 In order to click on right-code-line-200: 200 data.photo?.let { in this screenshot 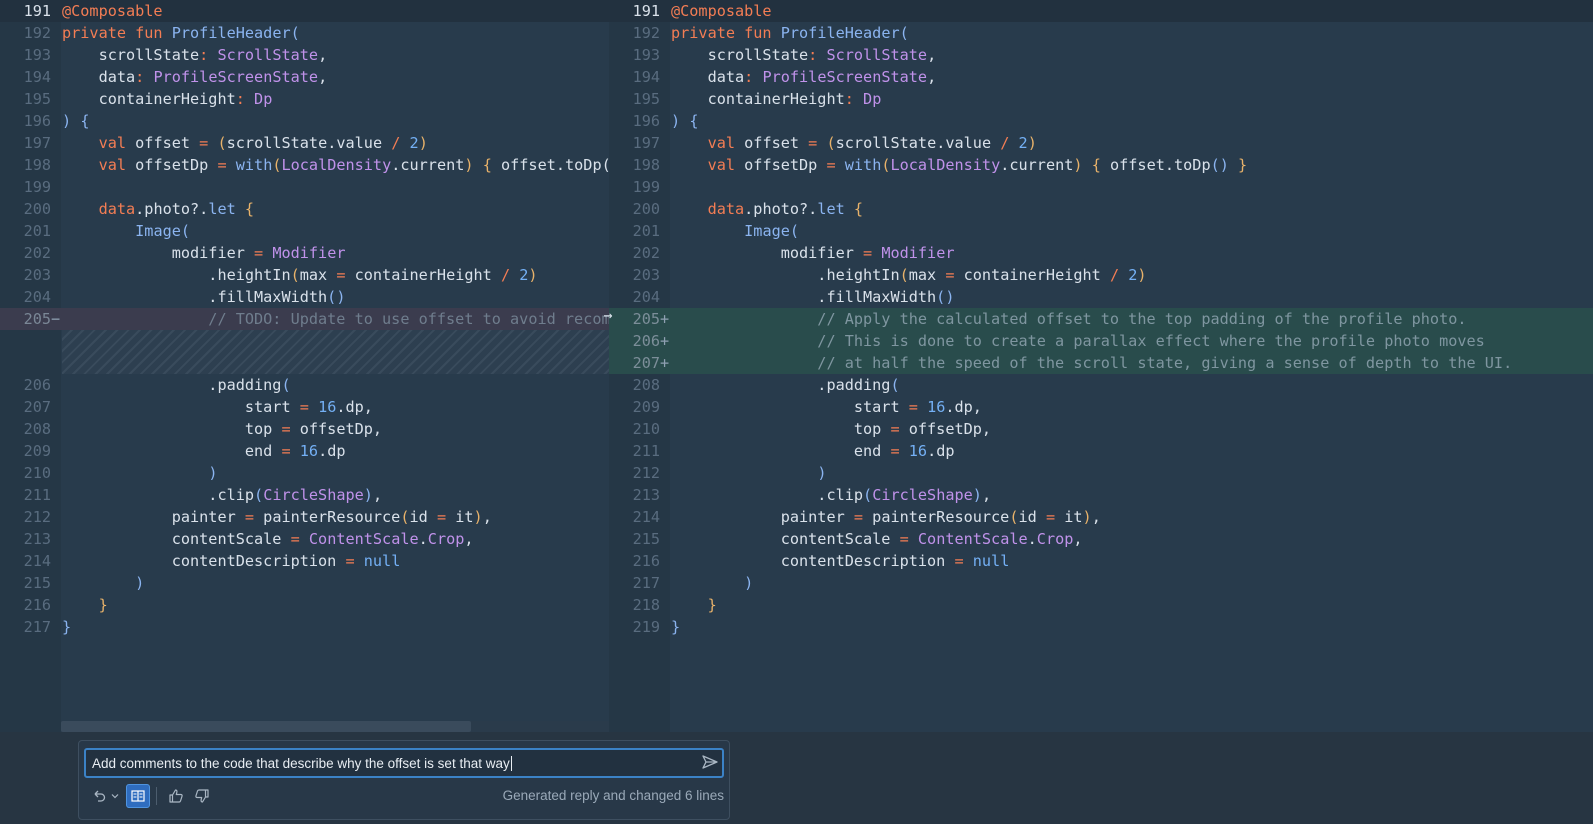, I will do `click(1101, 209)`.